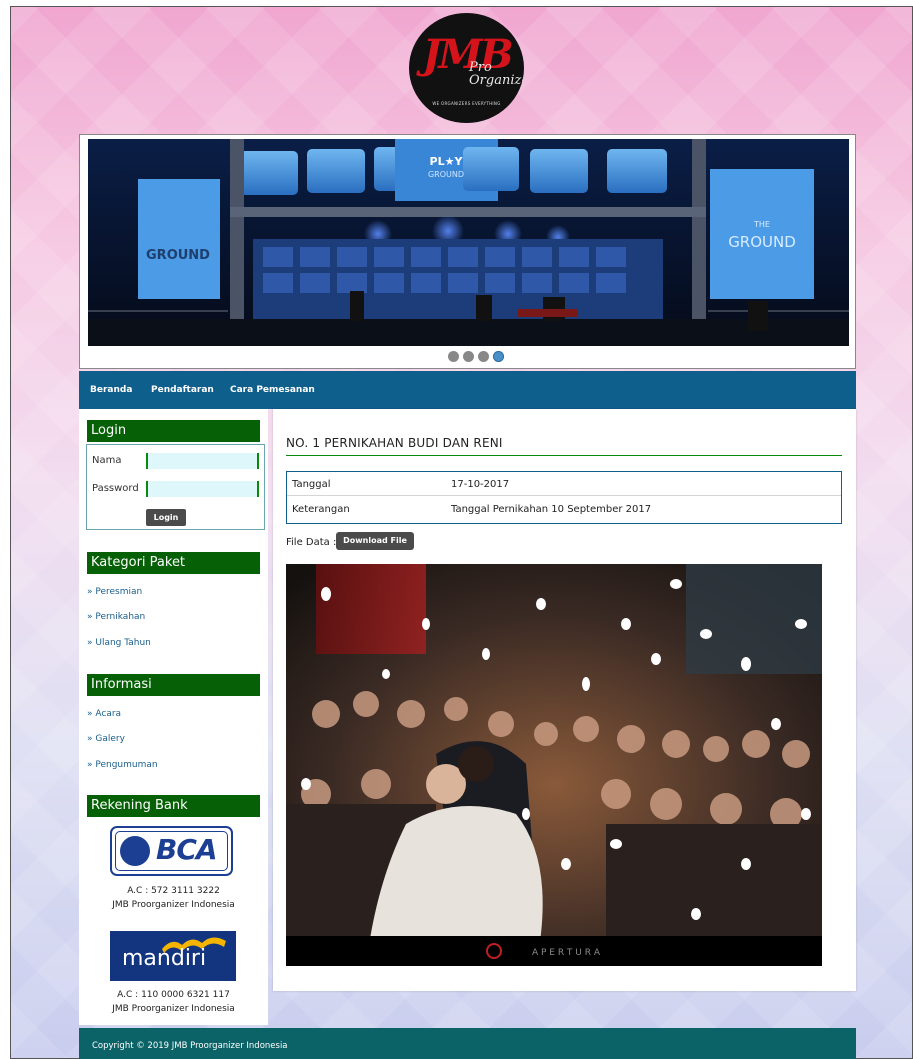 This screenshot has height=1059, width=913. What do you see at coordinates (375, 541) in the screenshot?
I see `download-file-button: Download File` at bounding box center [375, 541].